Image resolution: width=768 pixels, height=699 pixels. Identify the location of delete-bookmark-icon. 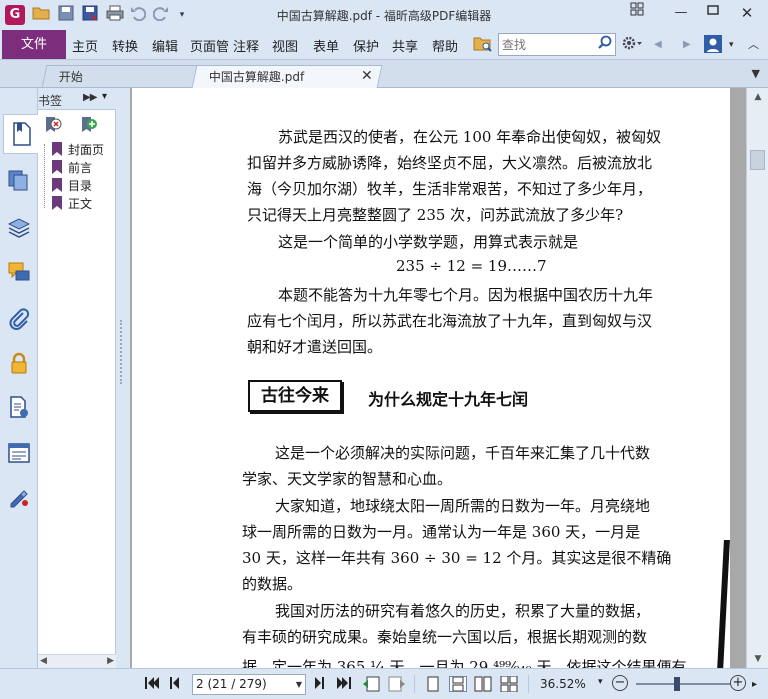
(55, 126).